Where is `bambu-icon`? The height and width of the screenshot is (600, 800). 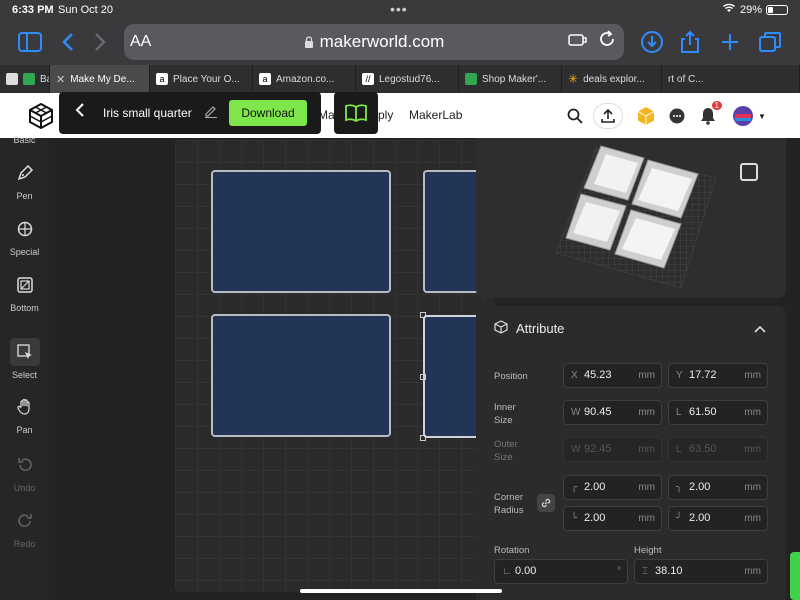 bambu-icon is located at coordinates (471, 79).